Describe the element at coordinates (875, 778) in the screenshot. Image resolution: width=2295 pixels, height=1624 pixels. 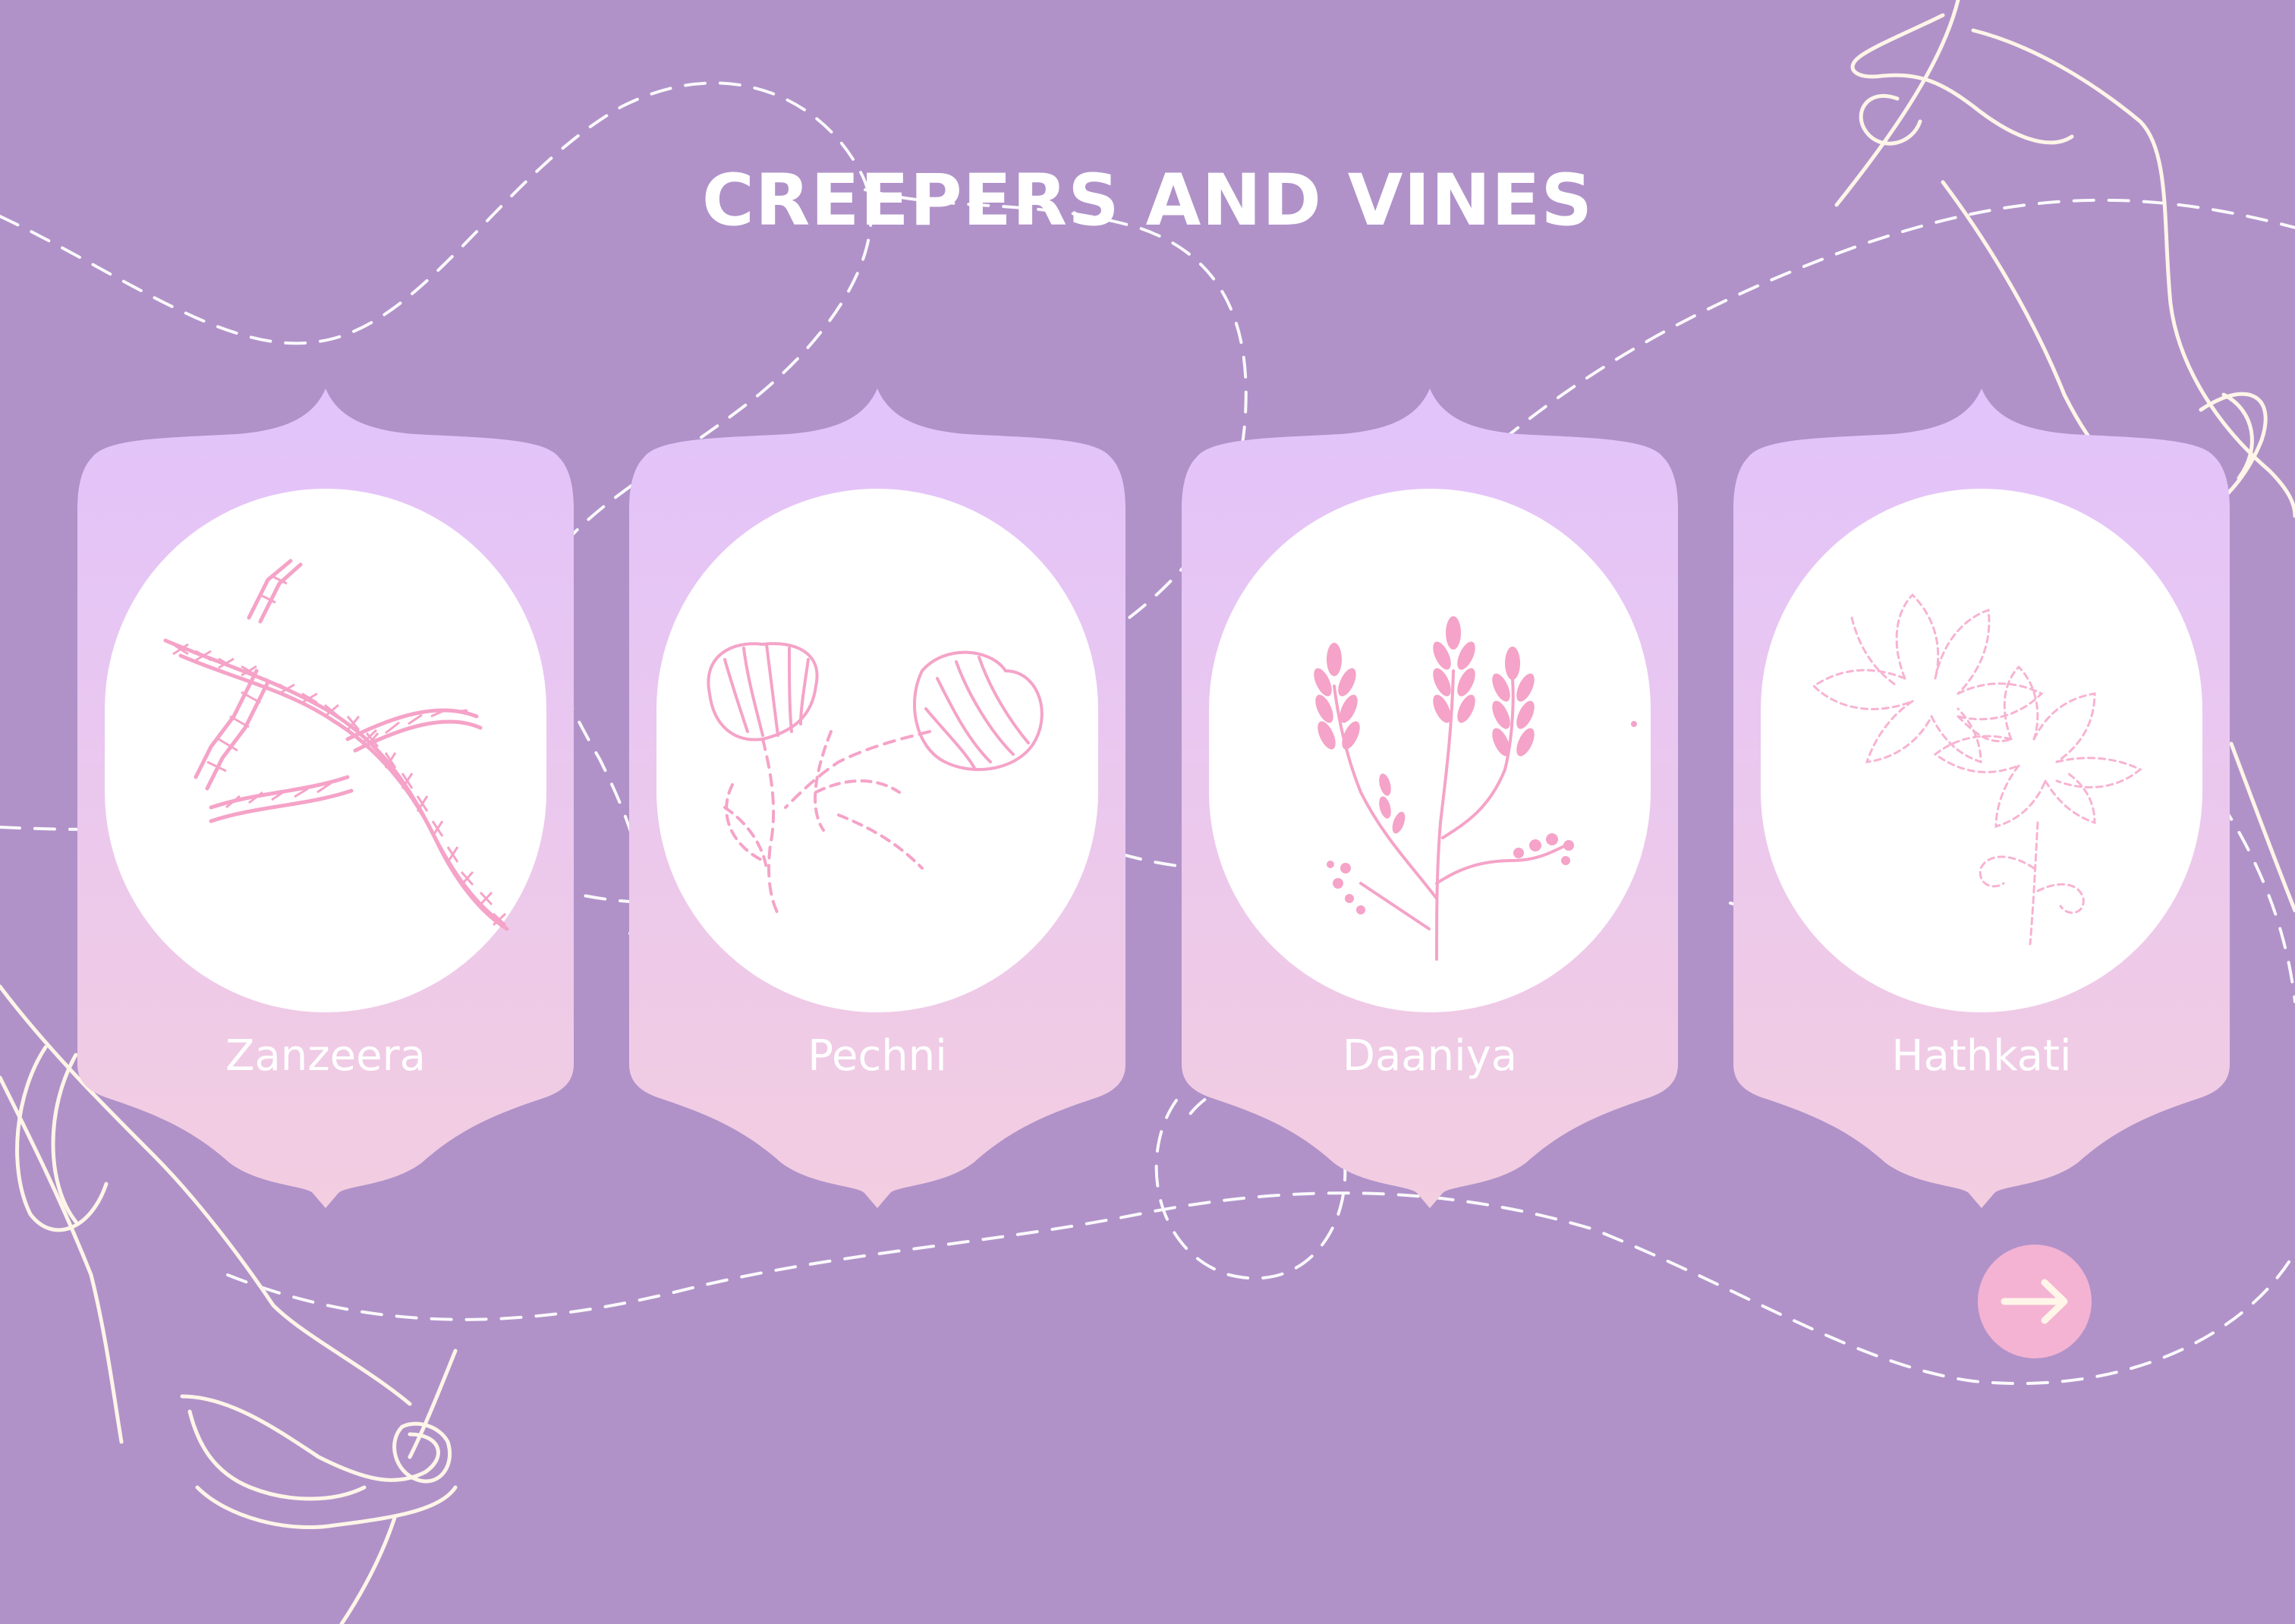
I see `pechni-flower-icon` at that location.